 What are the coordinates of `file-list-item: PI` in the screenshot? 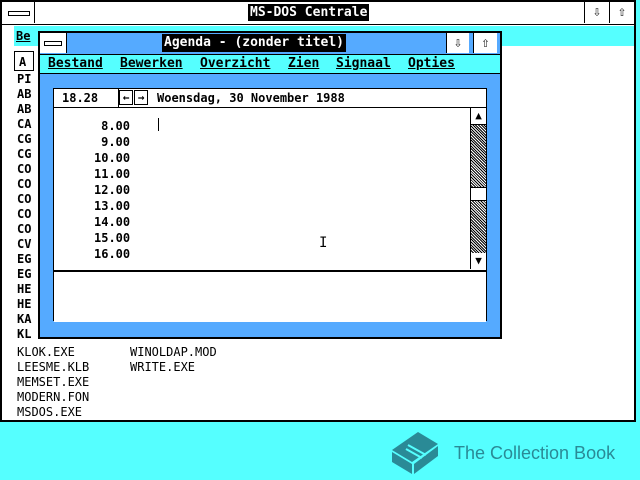 It's located at (24, 79).